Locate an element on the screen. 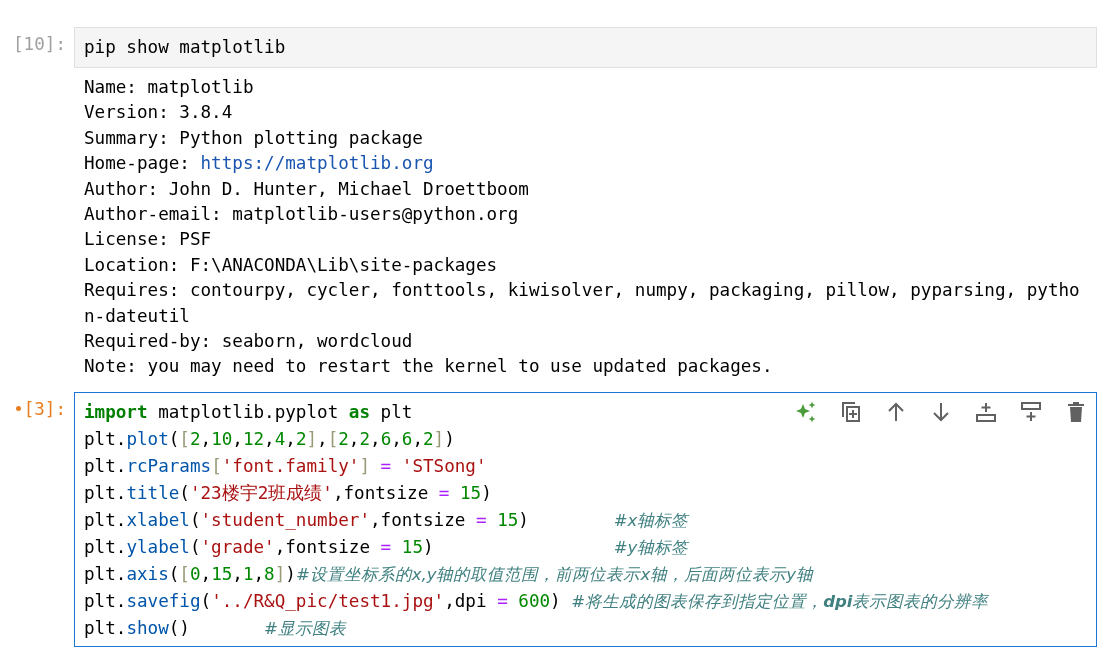 The image size is (1103, 664). output-line: Name: matplotlib is located at coordinates (169, 87).